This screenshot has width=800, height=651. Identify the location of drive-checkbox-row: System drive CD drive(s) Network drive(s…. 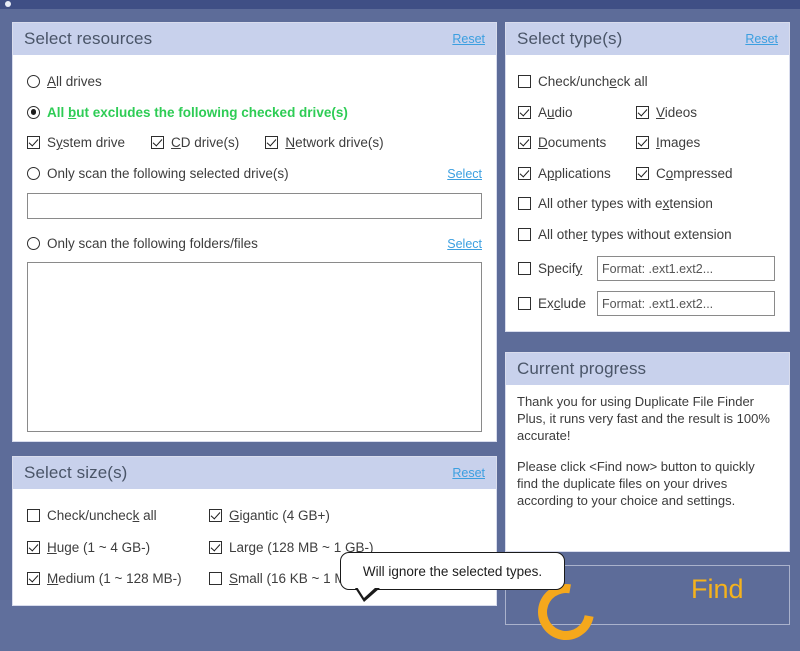
(254, 143).